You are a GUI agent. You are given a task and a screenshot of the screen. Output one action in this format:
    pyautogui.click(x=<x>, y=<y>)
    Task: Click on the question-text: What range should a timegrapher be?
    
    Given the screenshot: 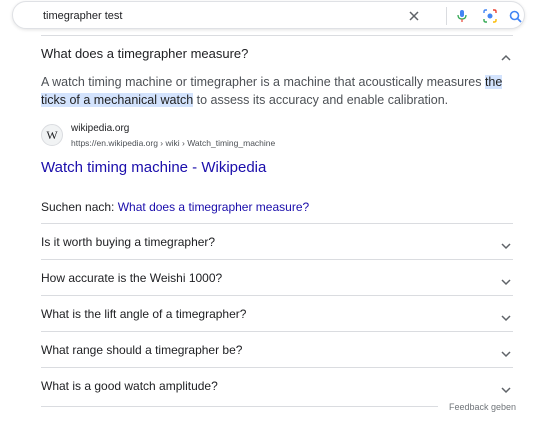 What is the action you would take?
    pyautogui.click(x=142, y=350)
    